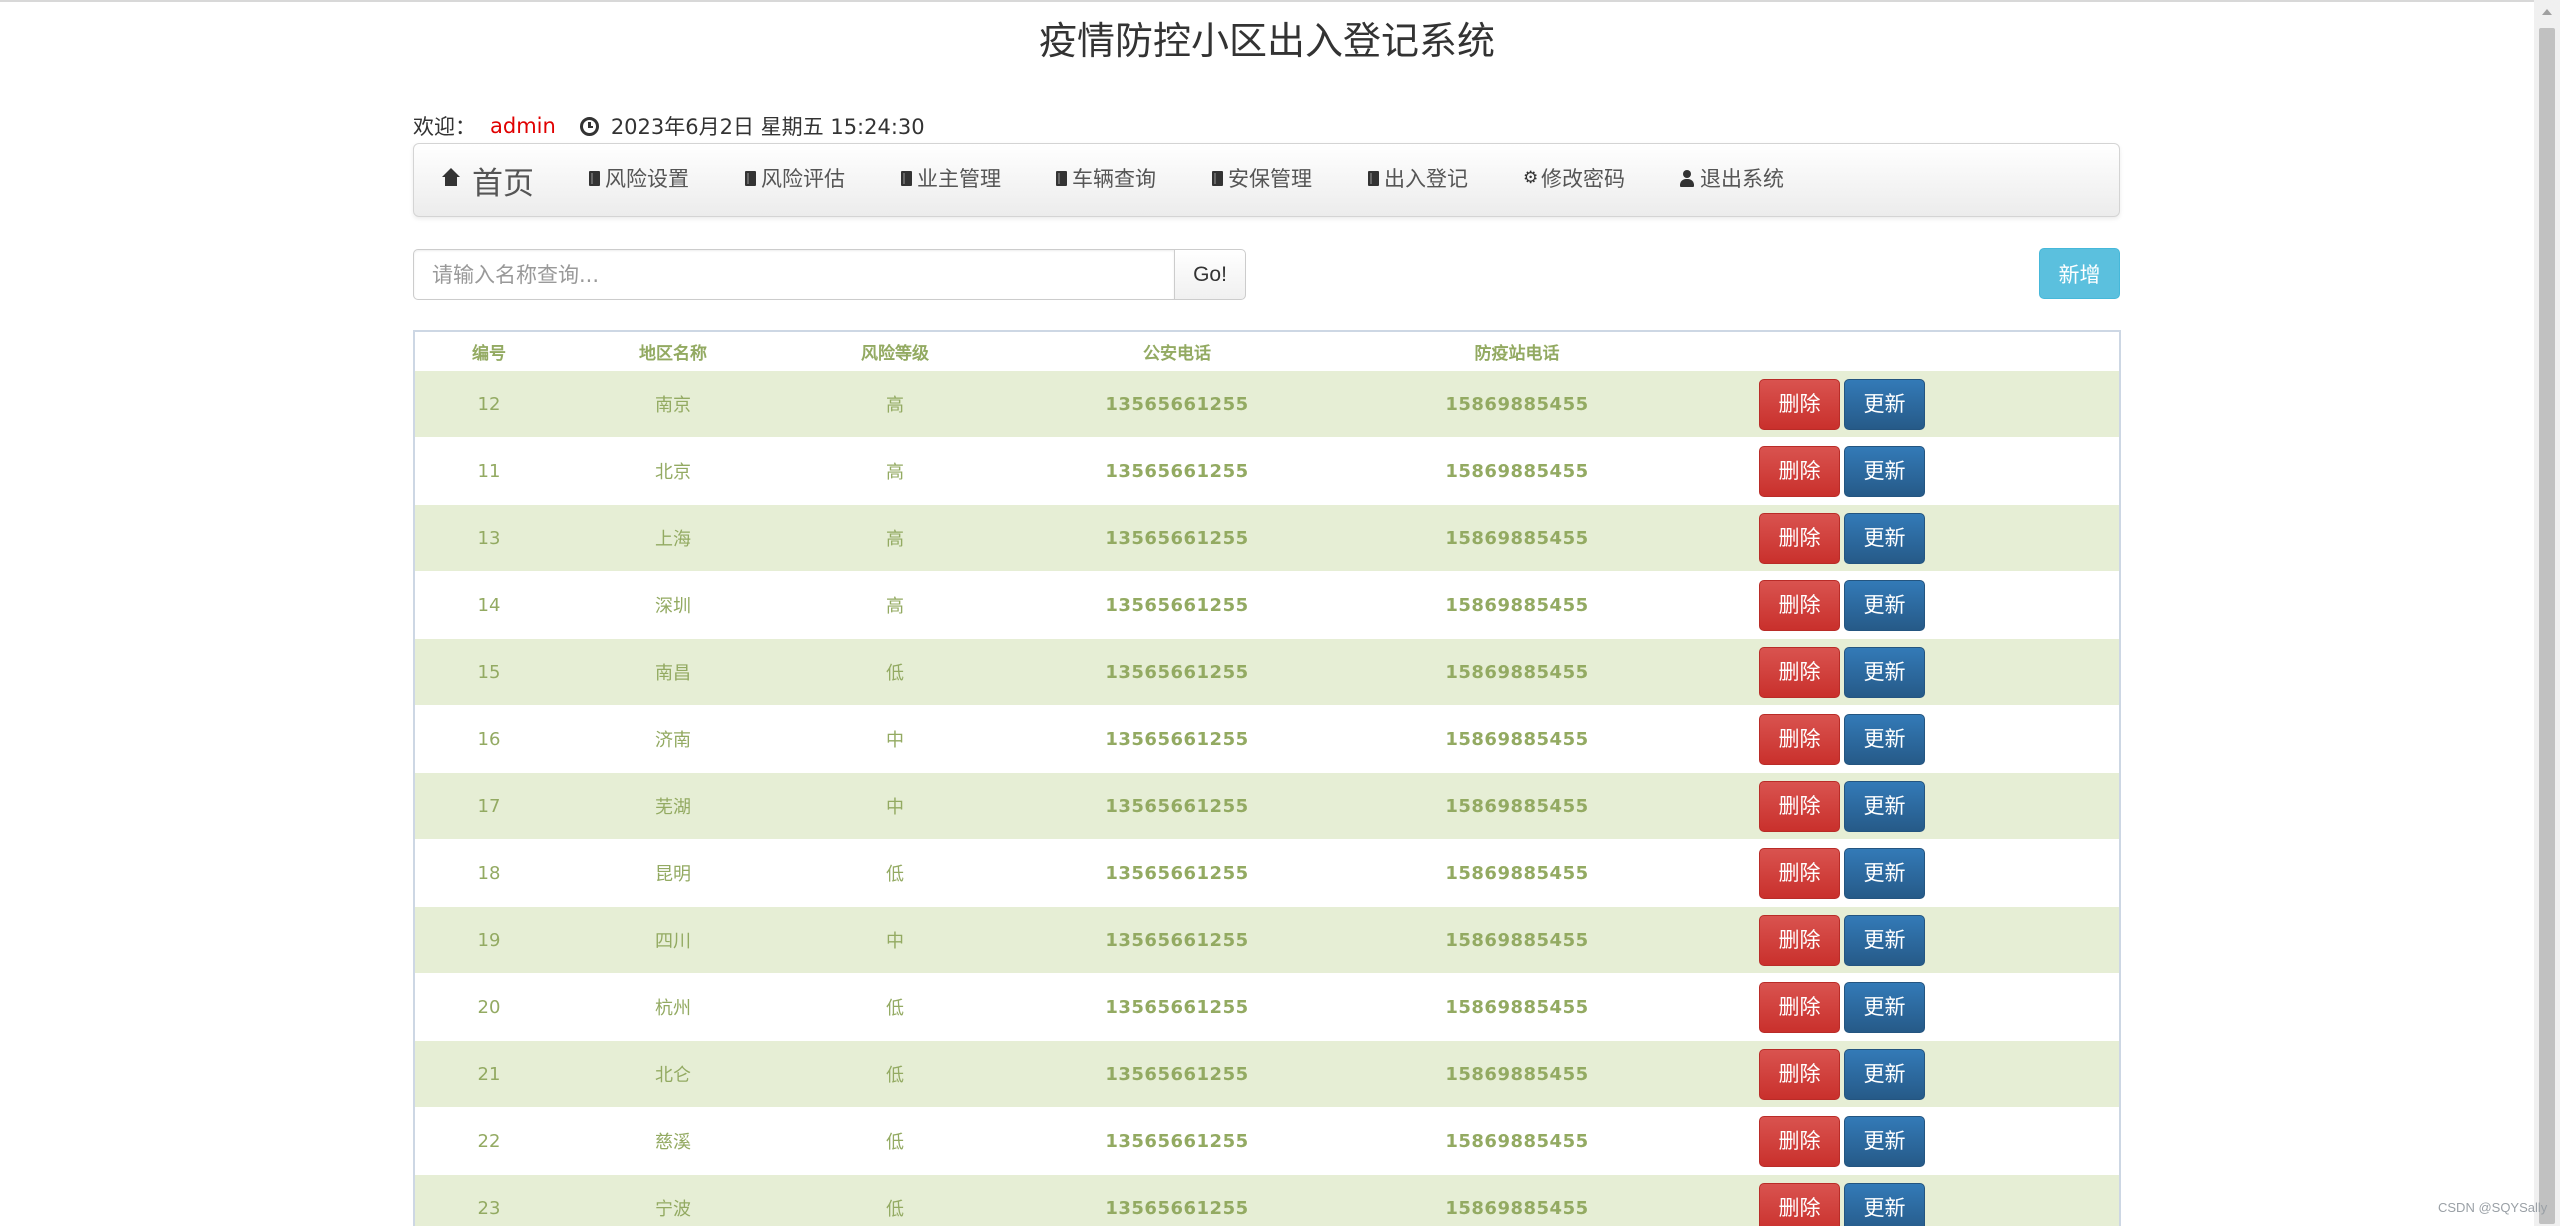  Describe the element at coordinates (1687, 178) in the screenshot. I see `user-icon` at that location.